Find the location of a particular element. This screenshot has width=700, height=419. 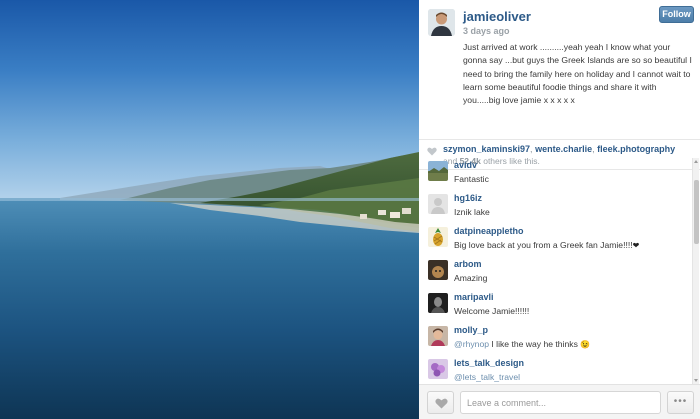

heart-emoji-icon: ❤ is located at coordinates (636, 245).